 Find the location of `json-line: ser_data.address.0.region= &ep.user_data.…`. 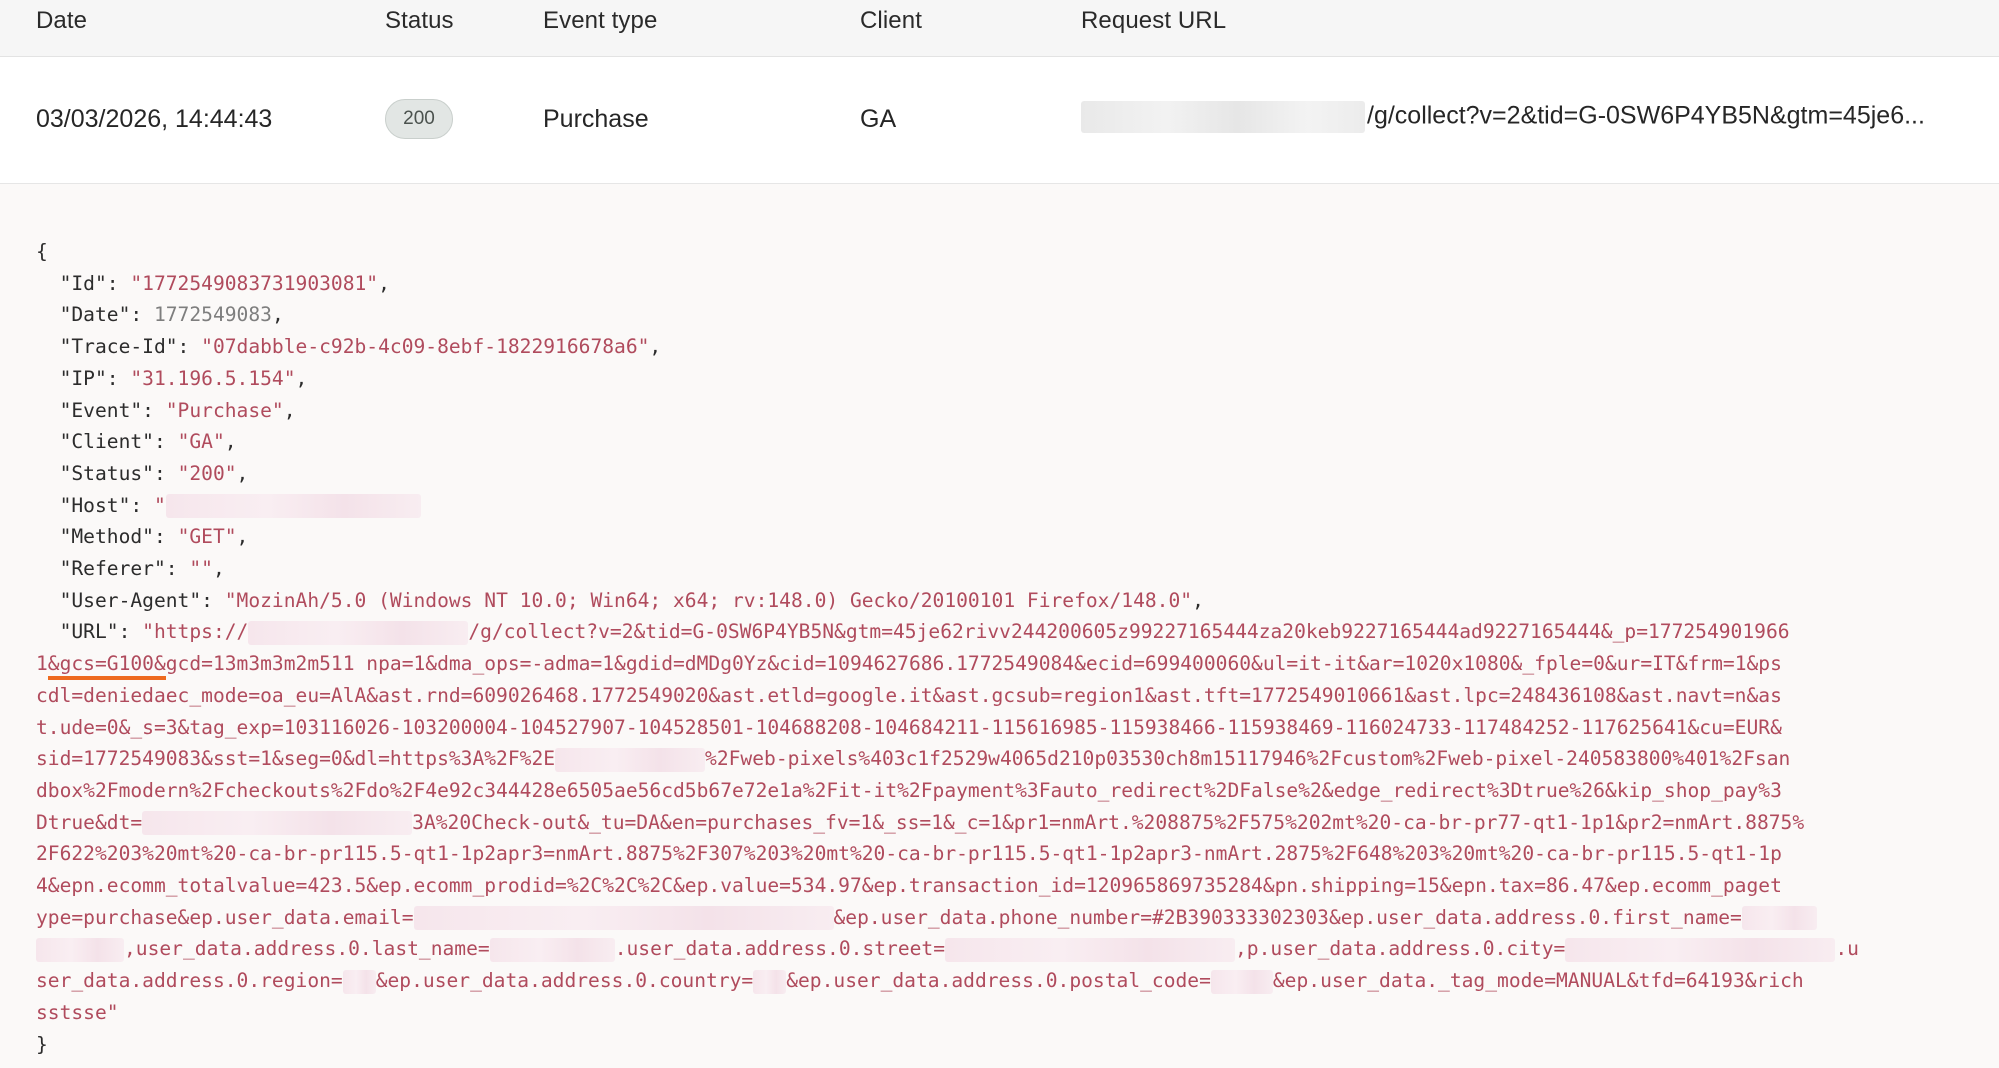

json-line: ser_data.address.0.region= &ep.user_data.… is located at coordinates (998, 981).